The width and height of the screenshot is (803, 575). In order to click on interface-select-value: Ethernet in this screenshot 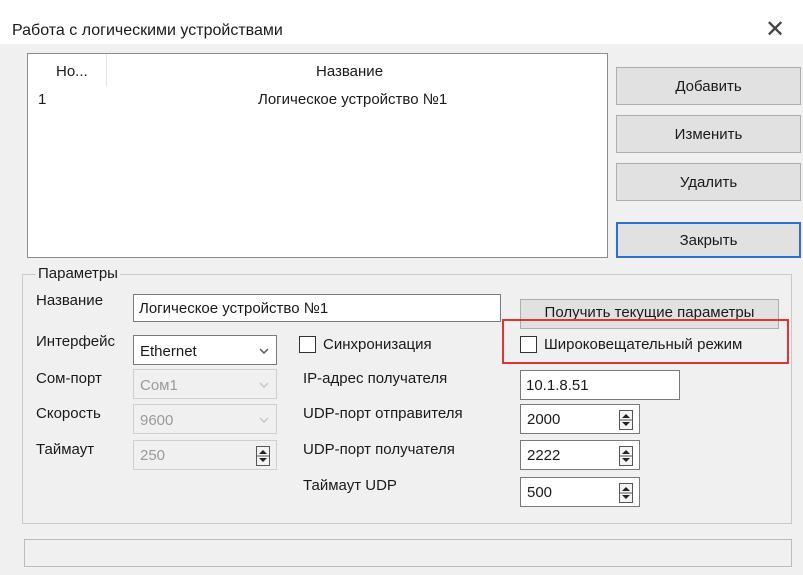, I will do `click(168, 351)`.